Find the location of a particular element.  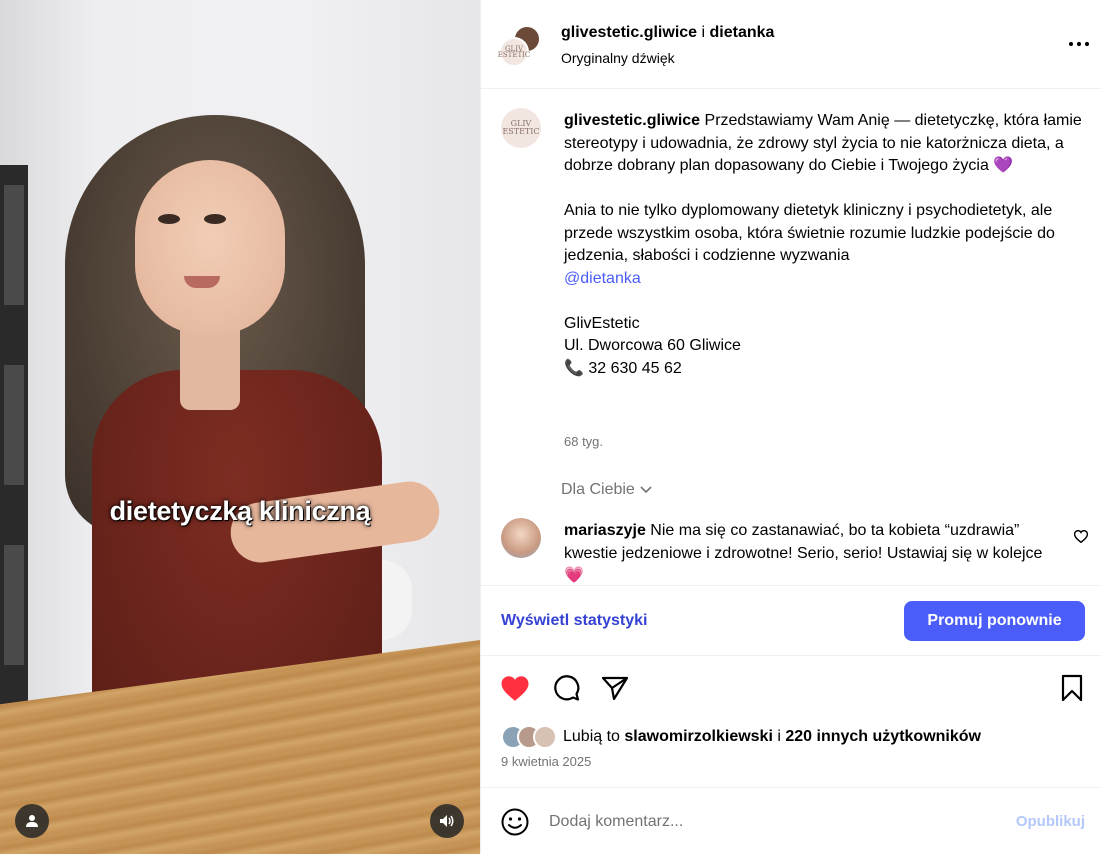

author-link-glivestetic: glivestetic.gliwice is located at coordinates (629, 32).